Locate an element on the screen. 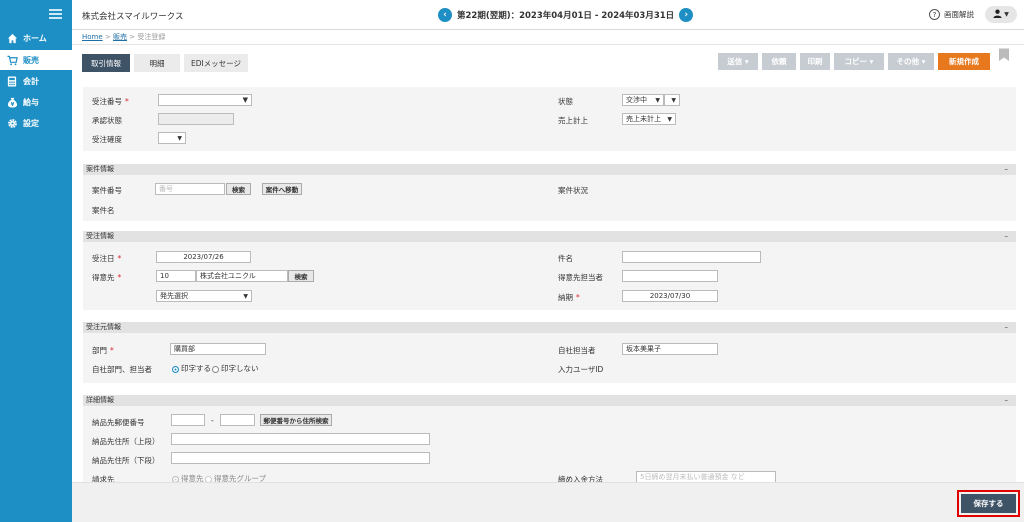 Image resolution: width=1024 pixels, height=522 pixels. menu-icon is located at coordinates (55, 14).